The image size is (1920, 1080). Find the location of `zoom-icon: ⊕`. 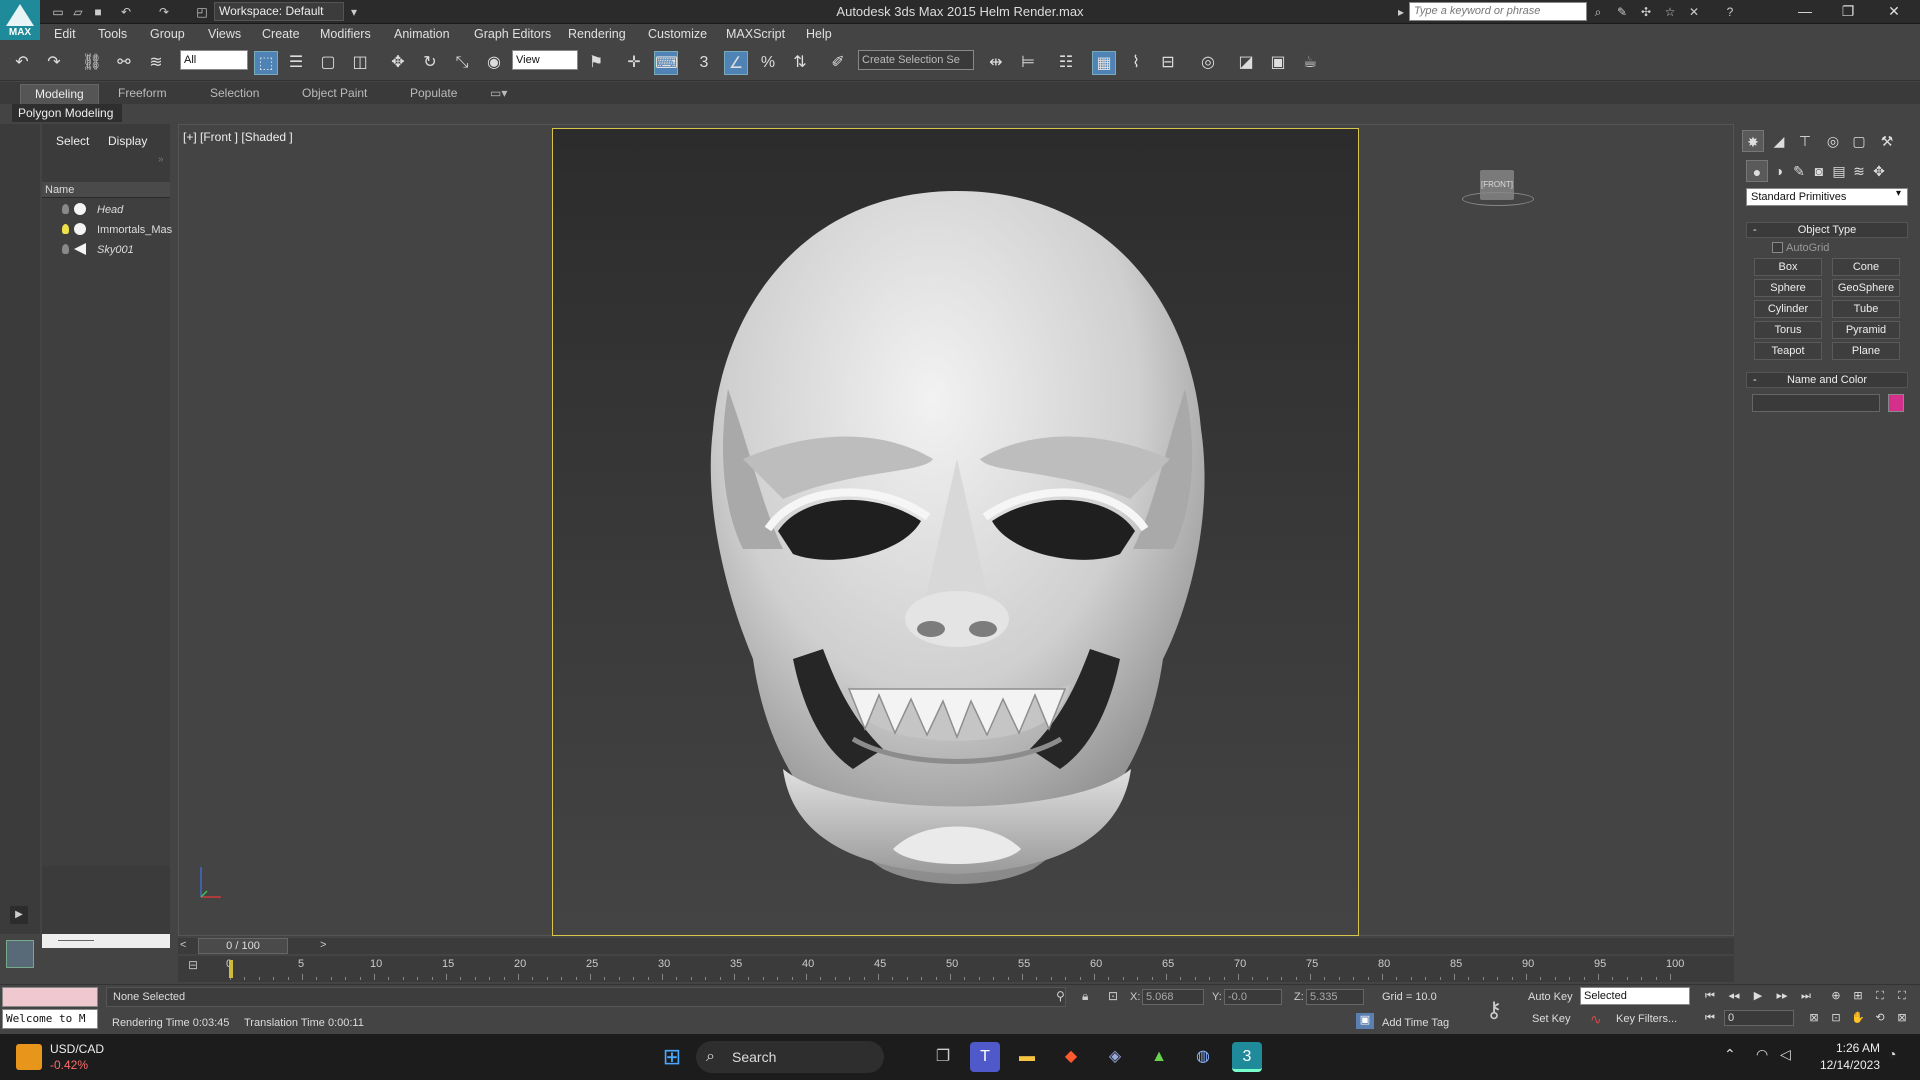

zoom-icon: ⊕ is located at coordinates (1836, 996).